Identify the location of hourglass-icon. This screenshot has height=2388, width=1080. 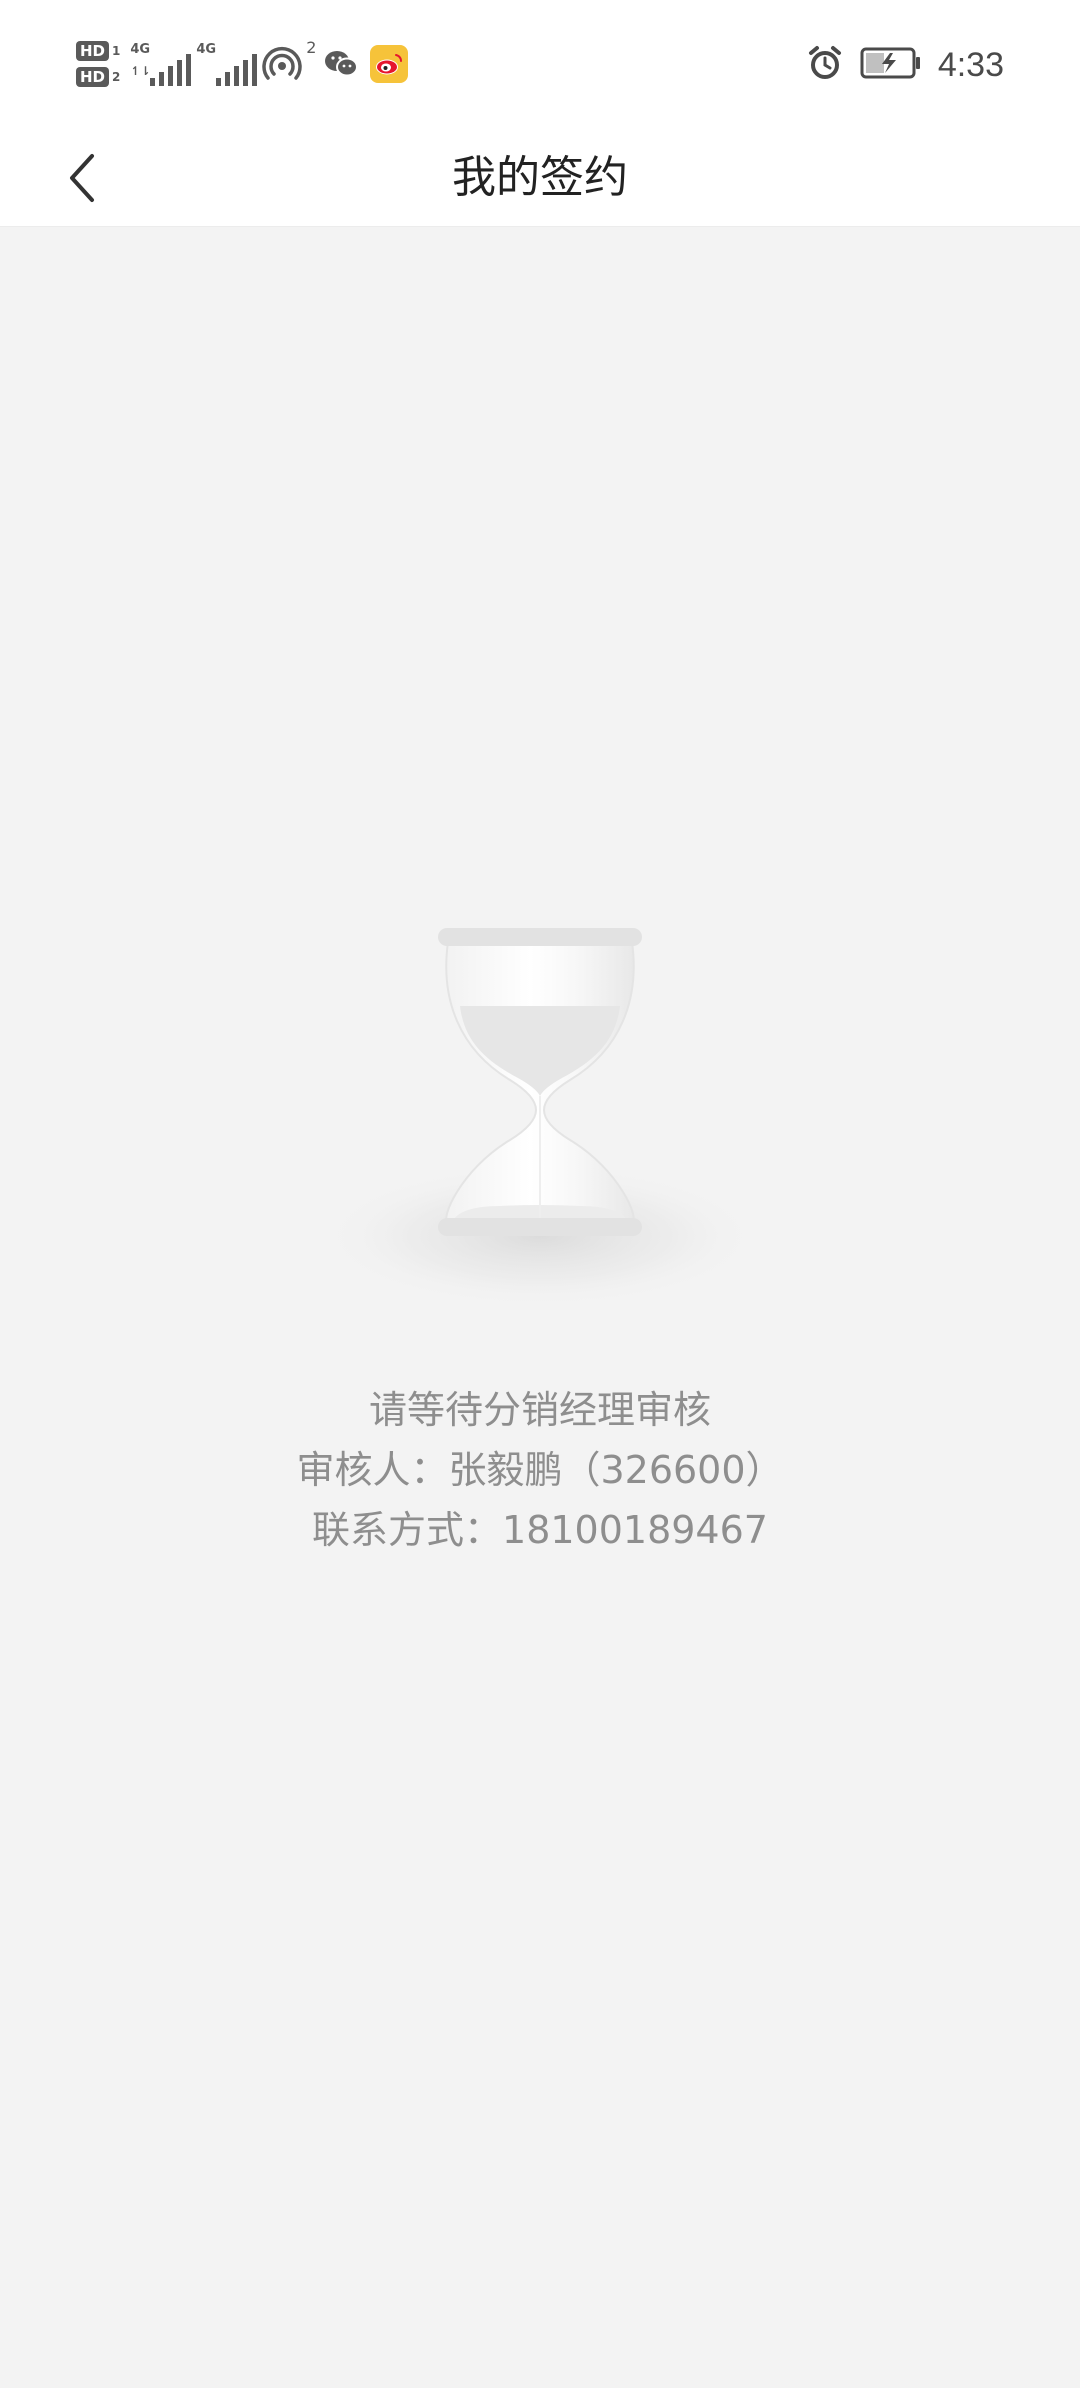
(540, 1120).